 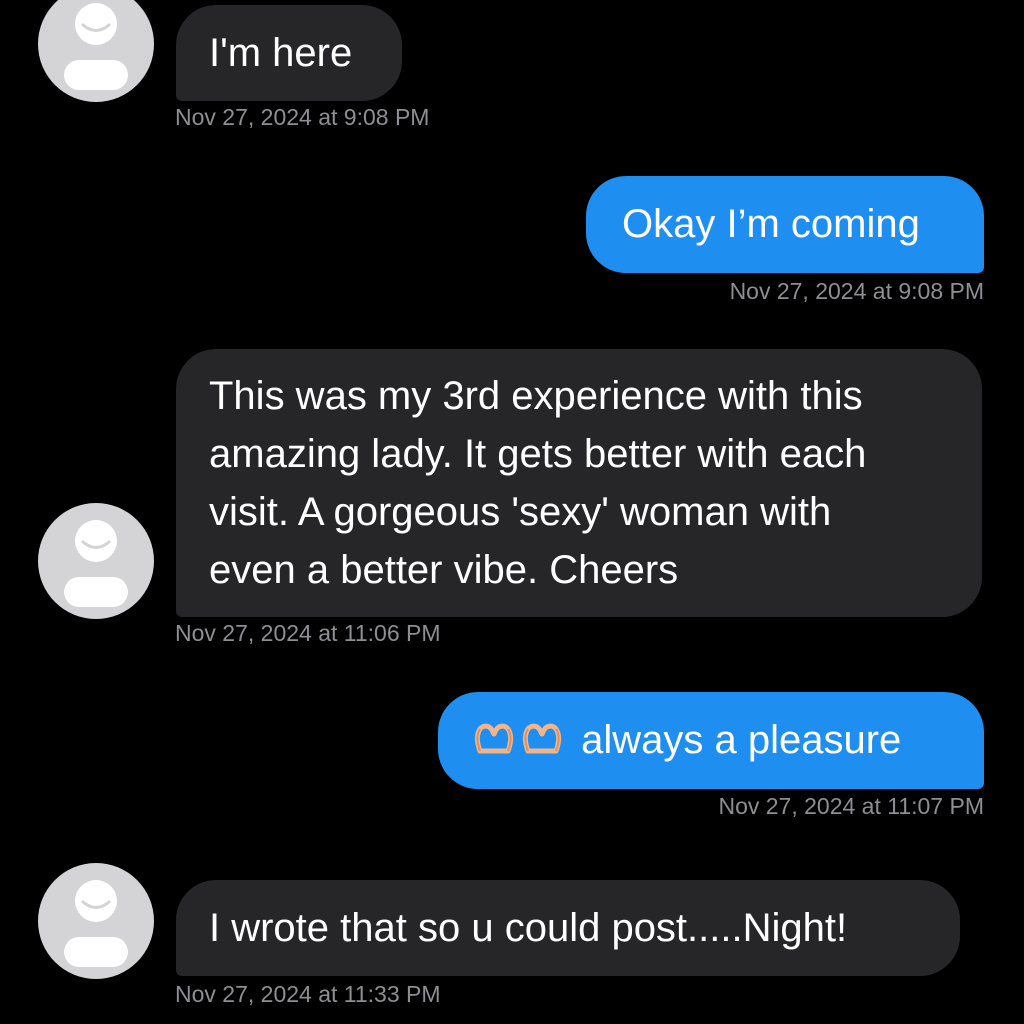 I want to click on message-text: Okay I’m coming, so click(x=771, y=224).